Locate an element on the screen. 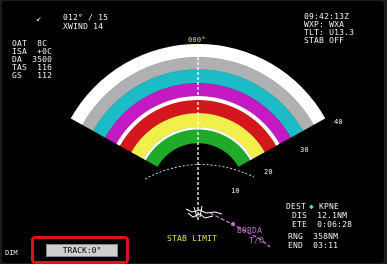 The image size is (387, 264). heading-label: 000° is located at coordinates (197, 40).